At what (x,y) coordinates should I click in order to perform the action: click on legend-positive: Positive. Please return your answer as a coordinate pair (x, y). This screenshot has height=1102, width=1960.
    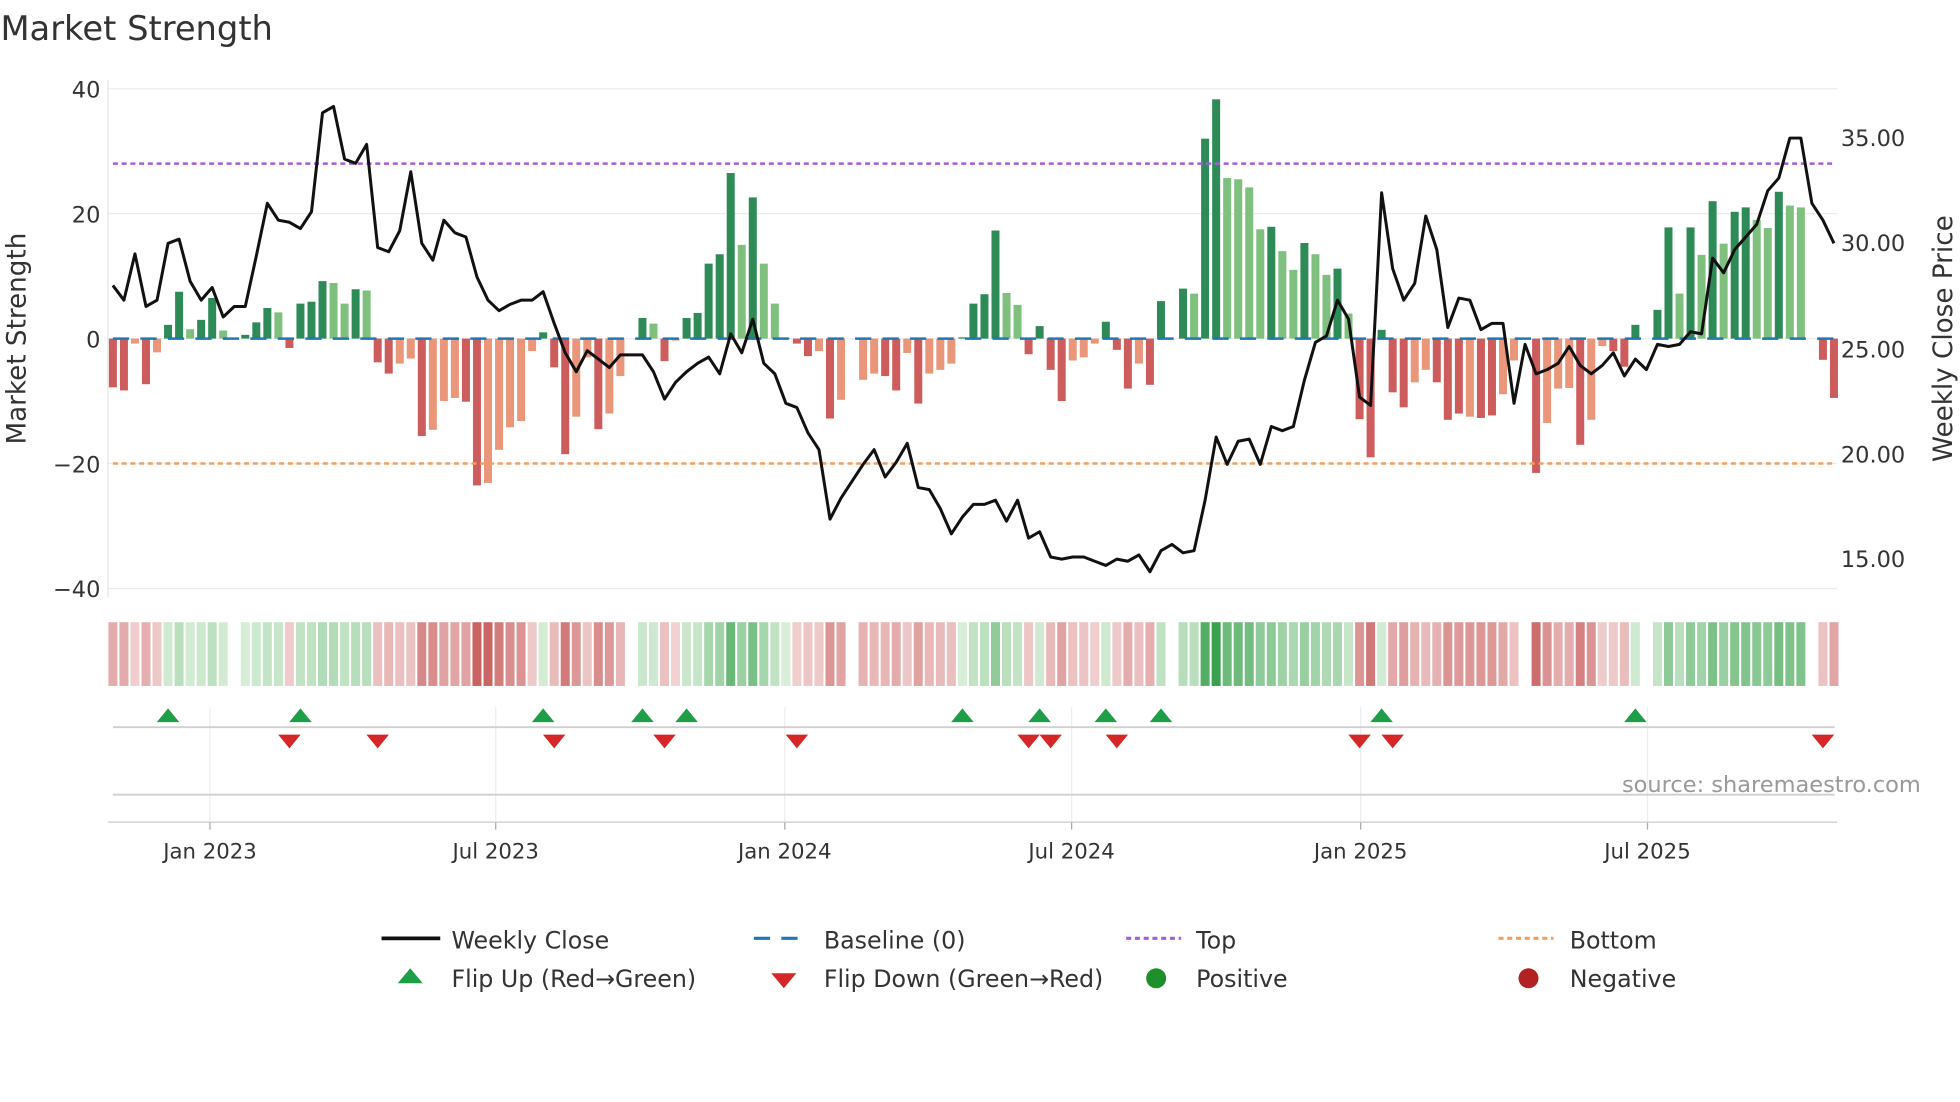
    Looking at the image, I should click on (1241, 979).